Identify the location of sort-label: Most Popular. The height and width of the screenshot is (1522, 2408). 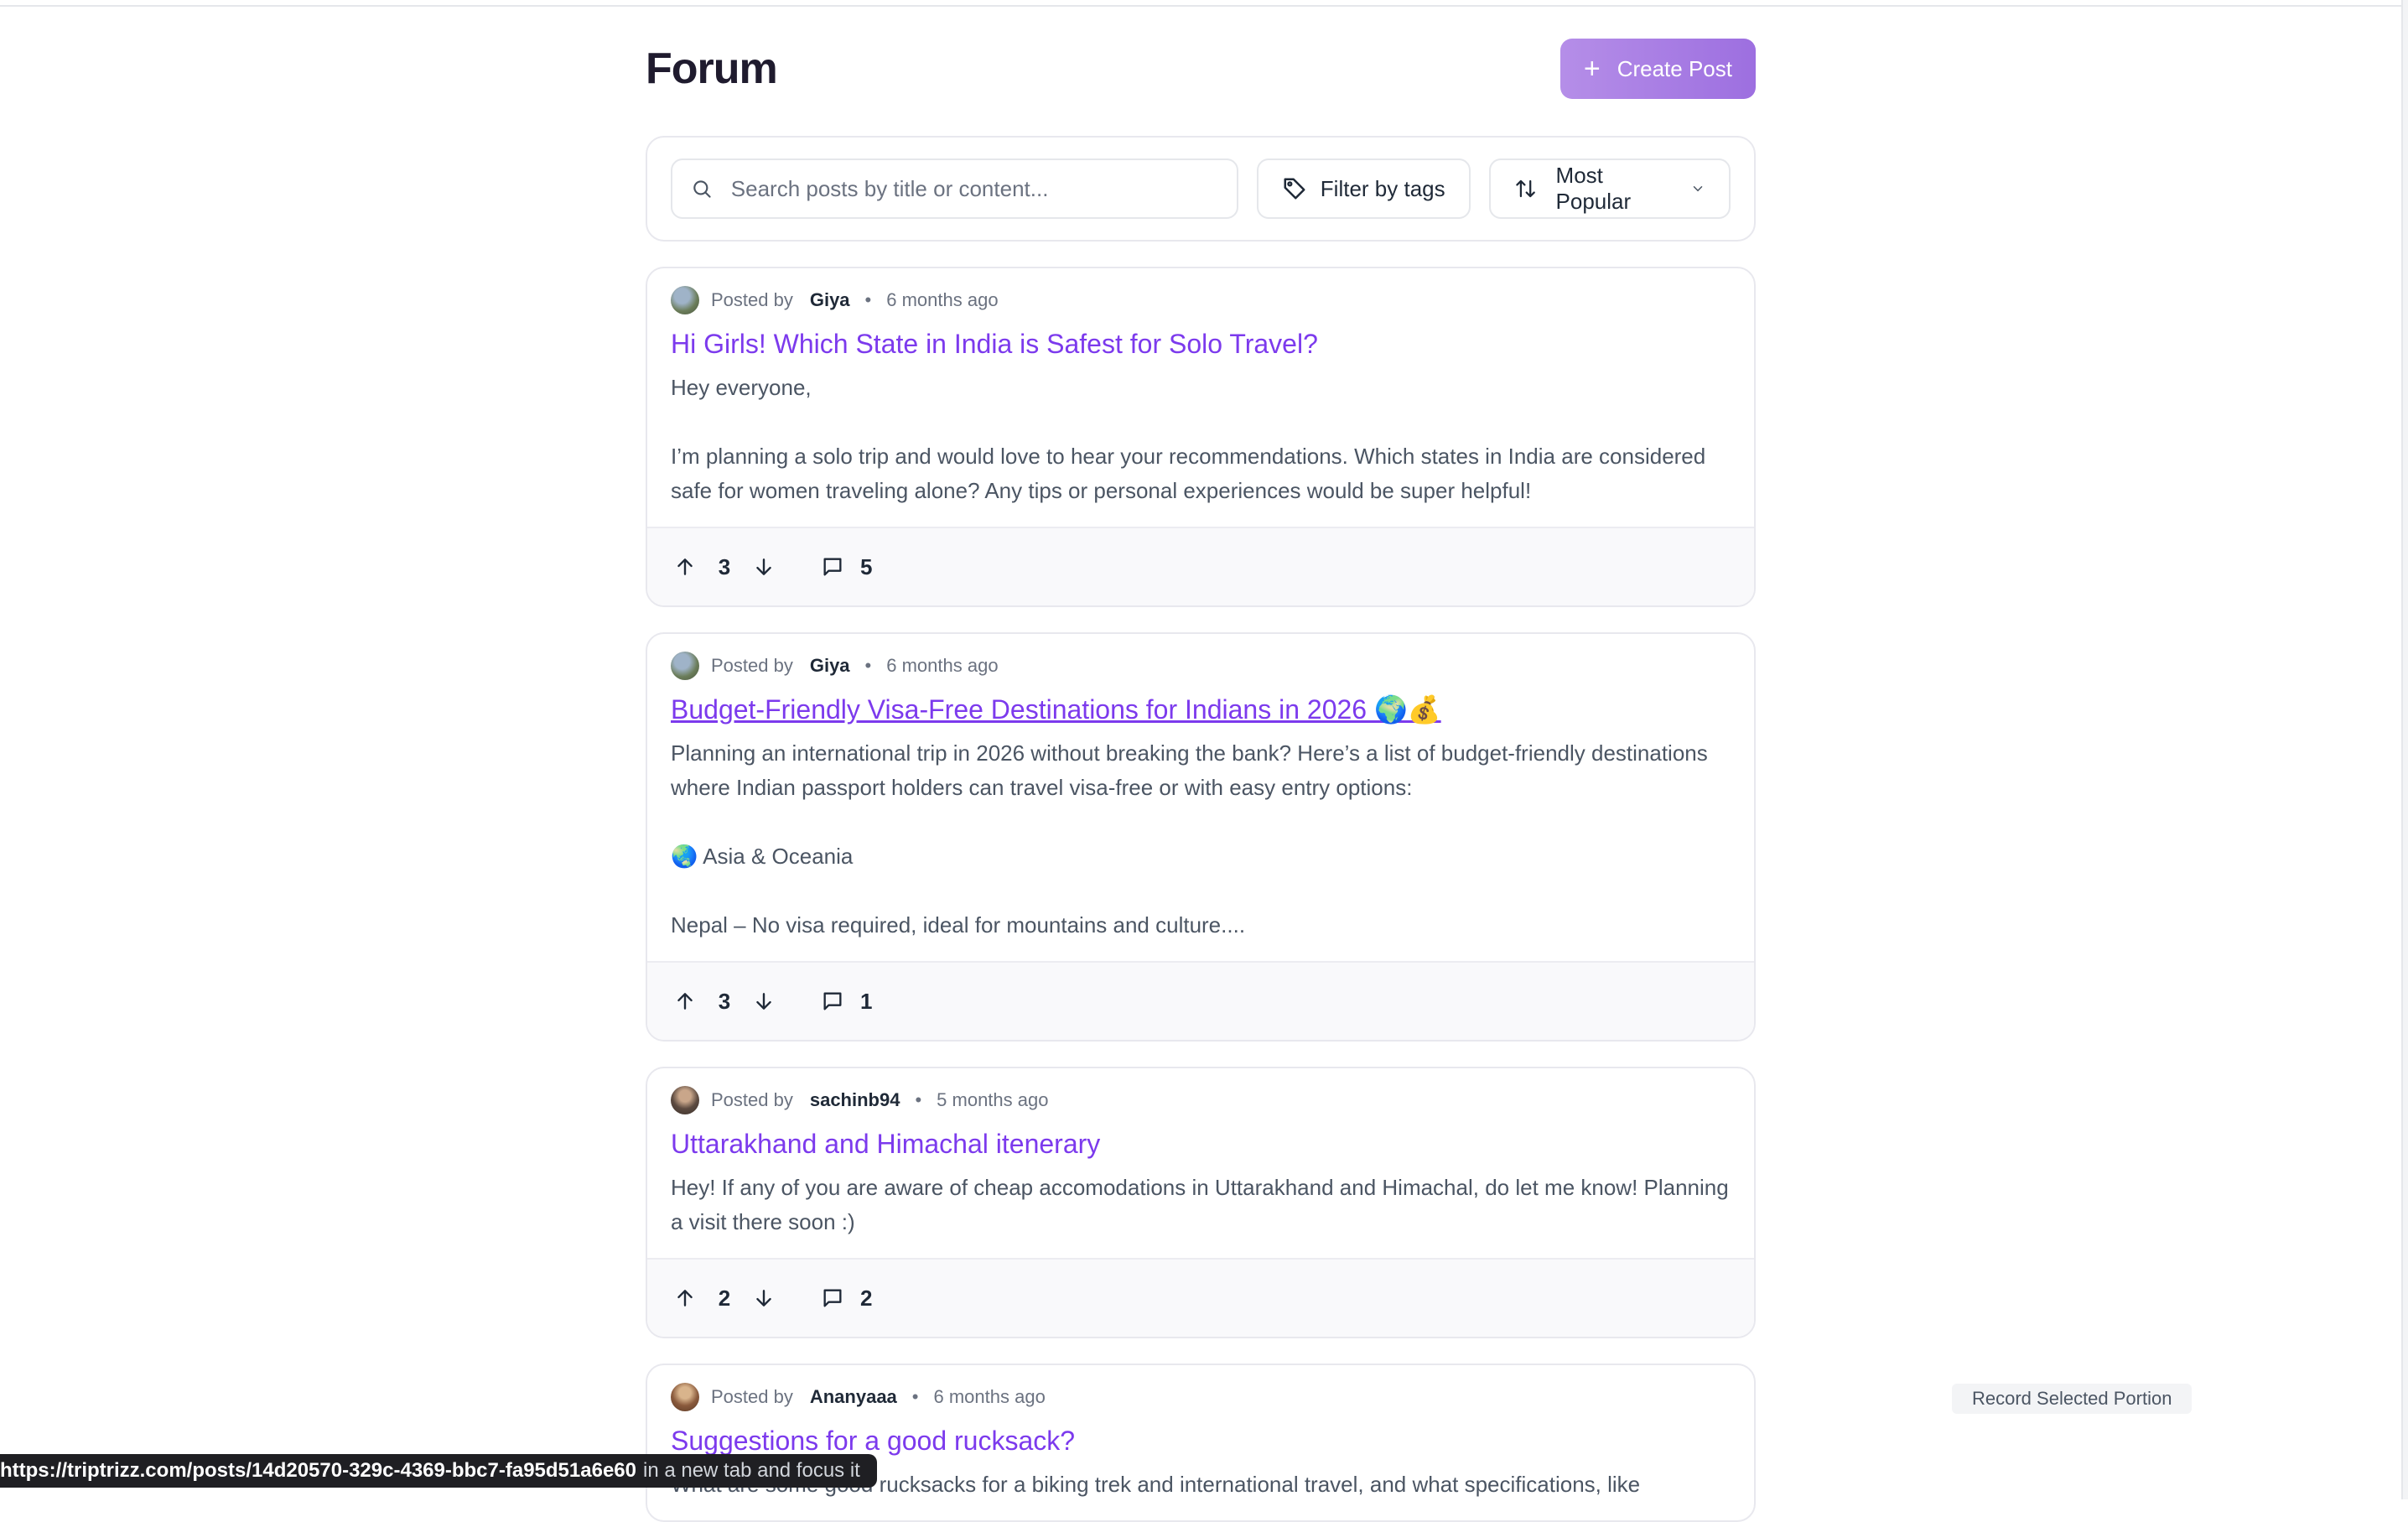
(1593, 188).